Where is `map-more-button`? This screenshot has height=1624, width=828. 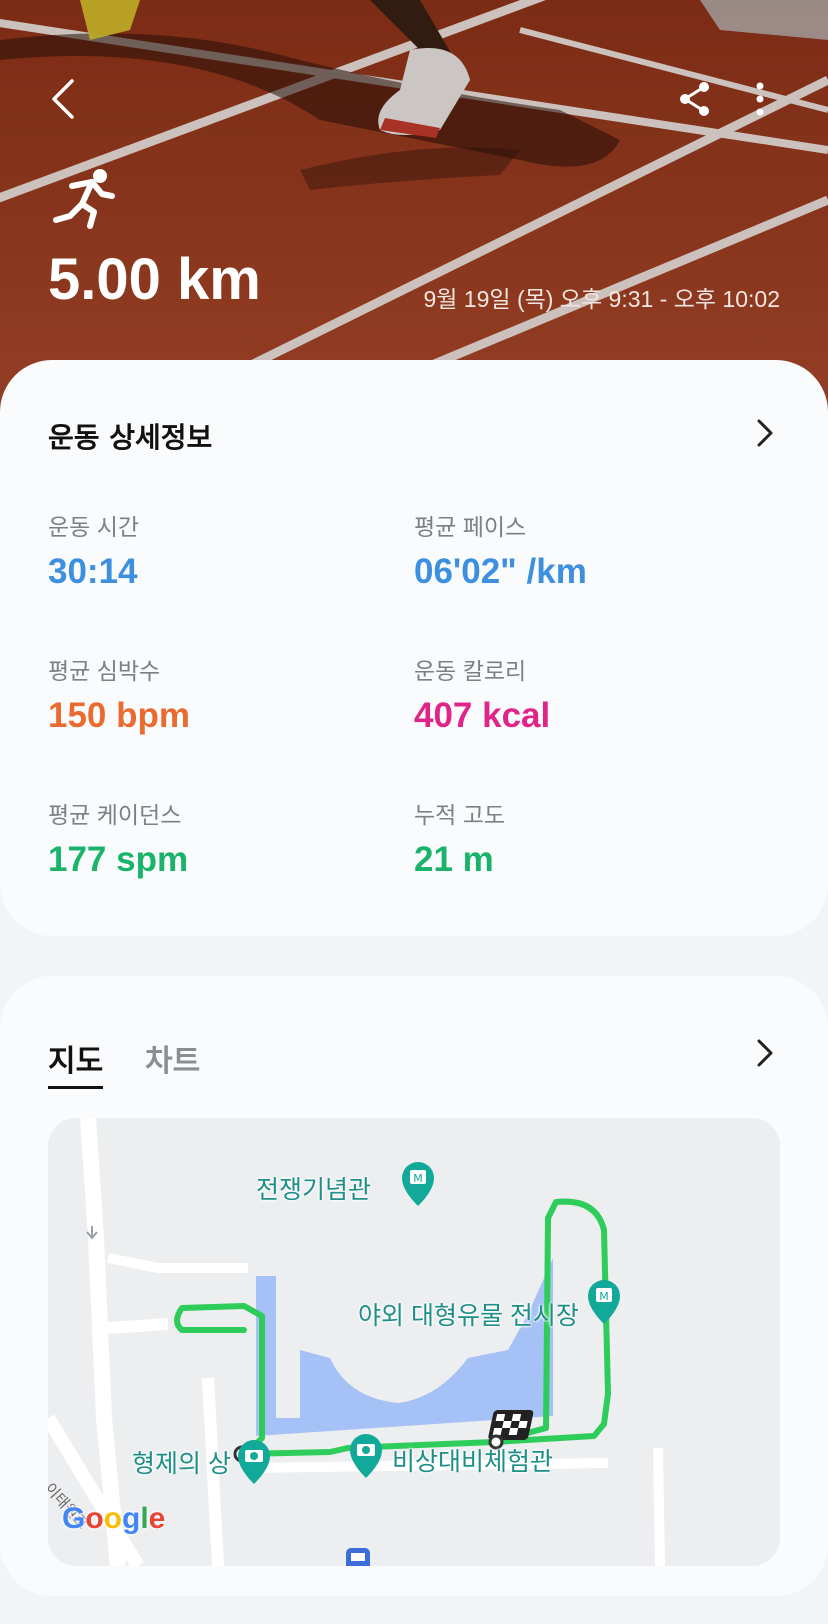 map-more-button is located at coordinates (765, 1053).